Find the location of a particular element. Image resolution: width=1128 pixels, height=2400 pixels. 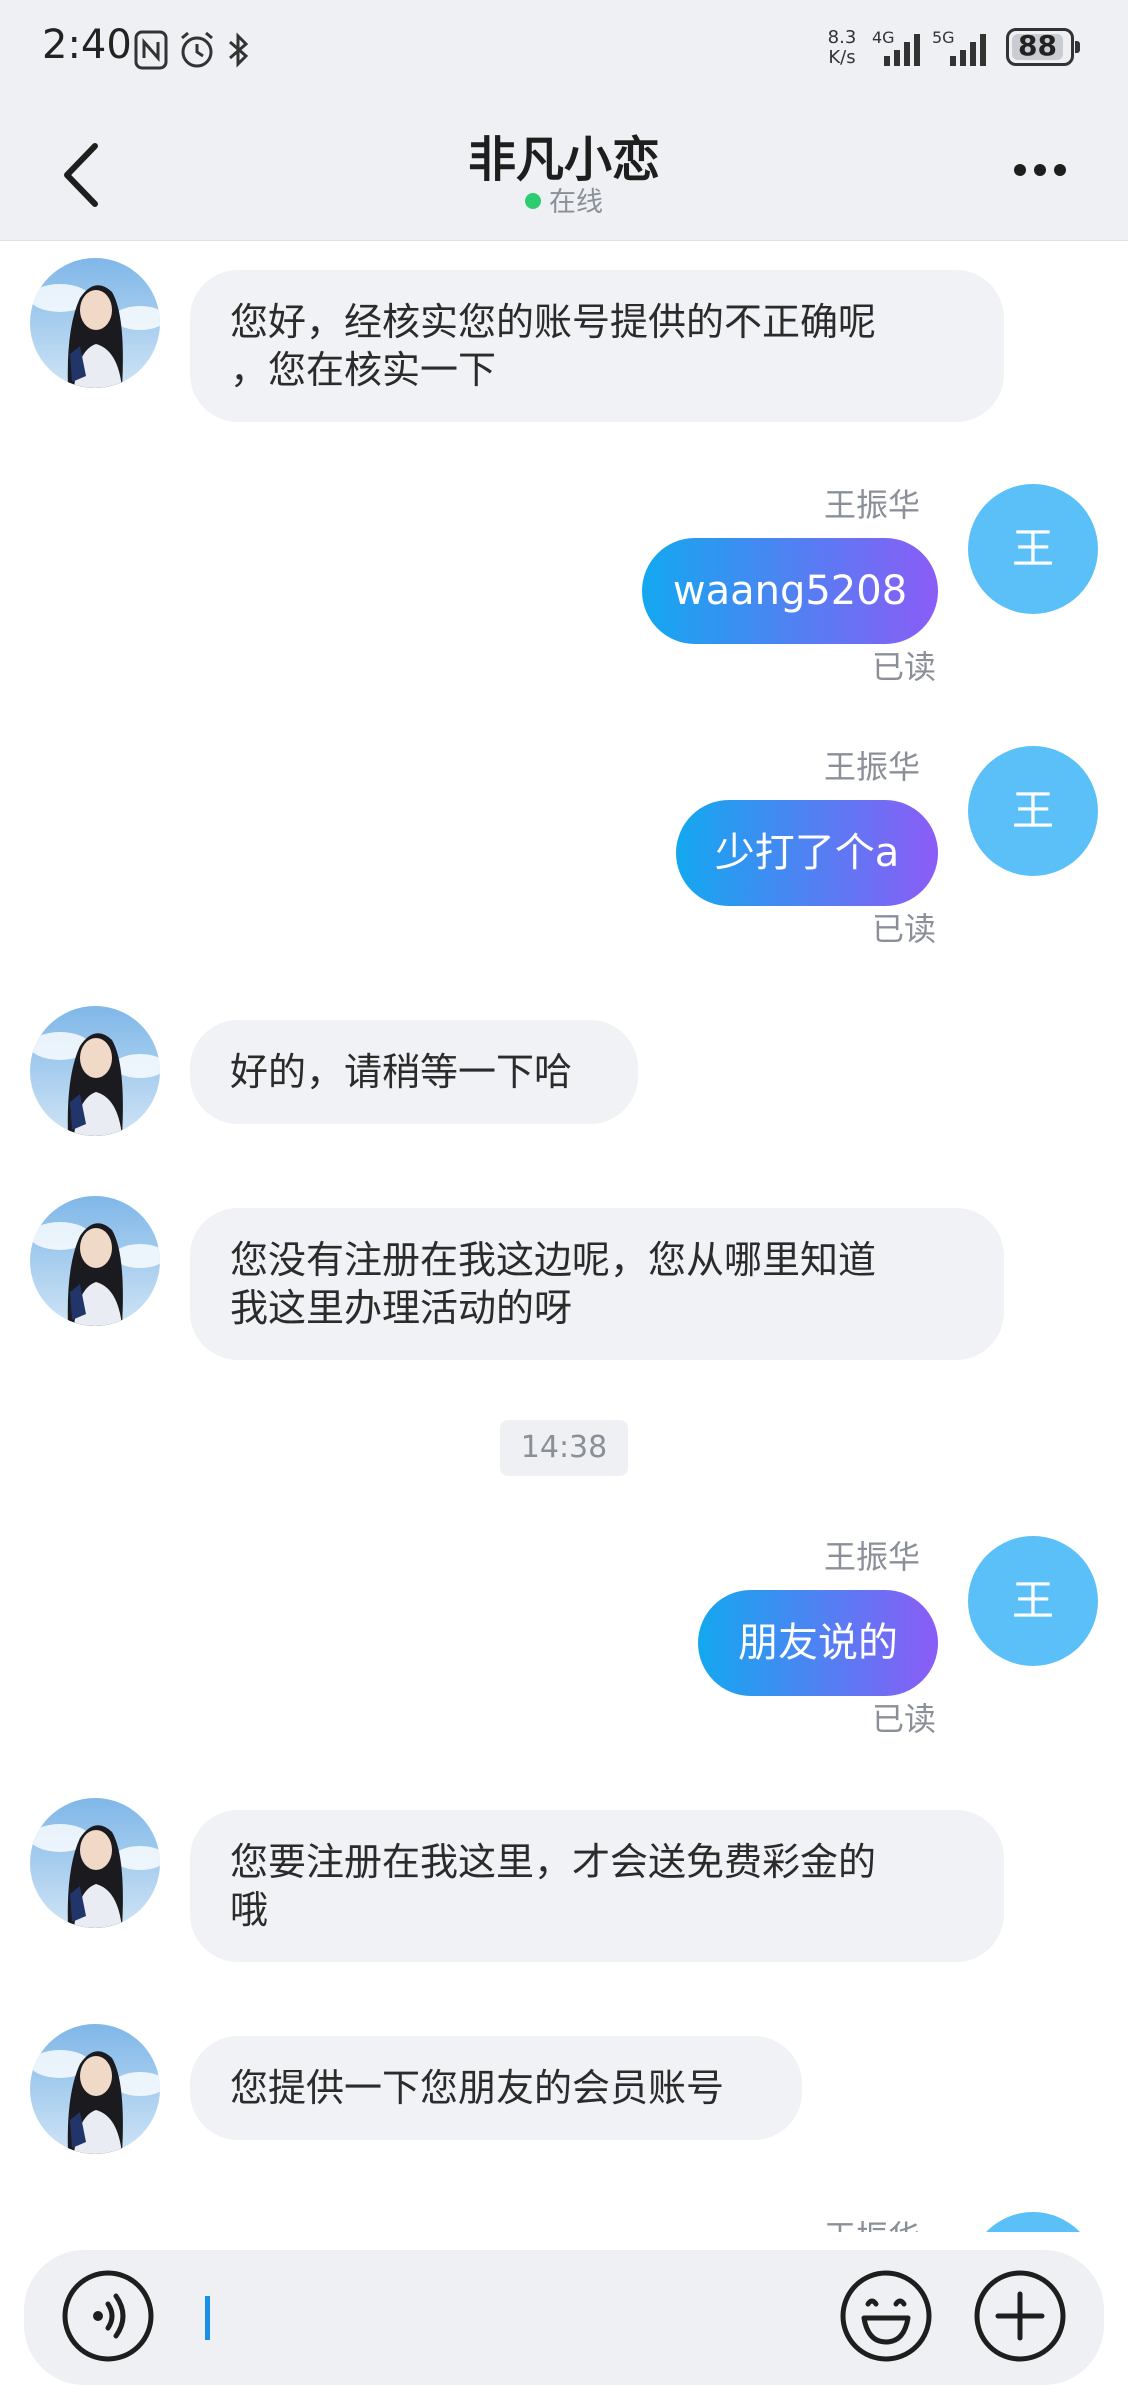

plus-icon is located at coordinates (1020, 2316).